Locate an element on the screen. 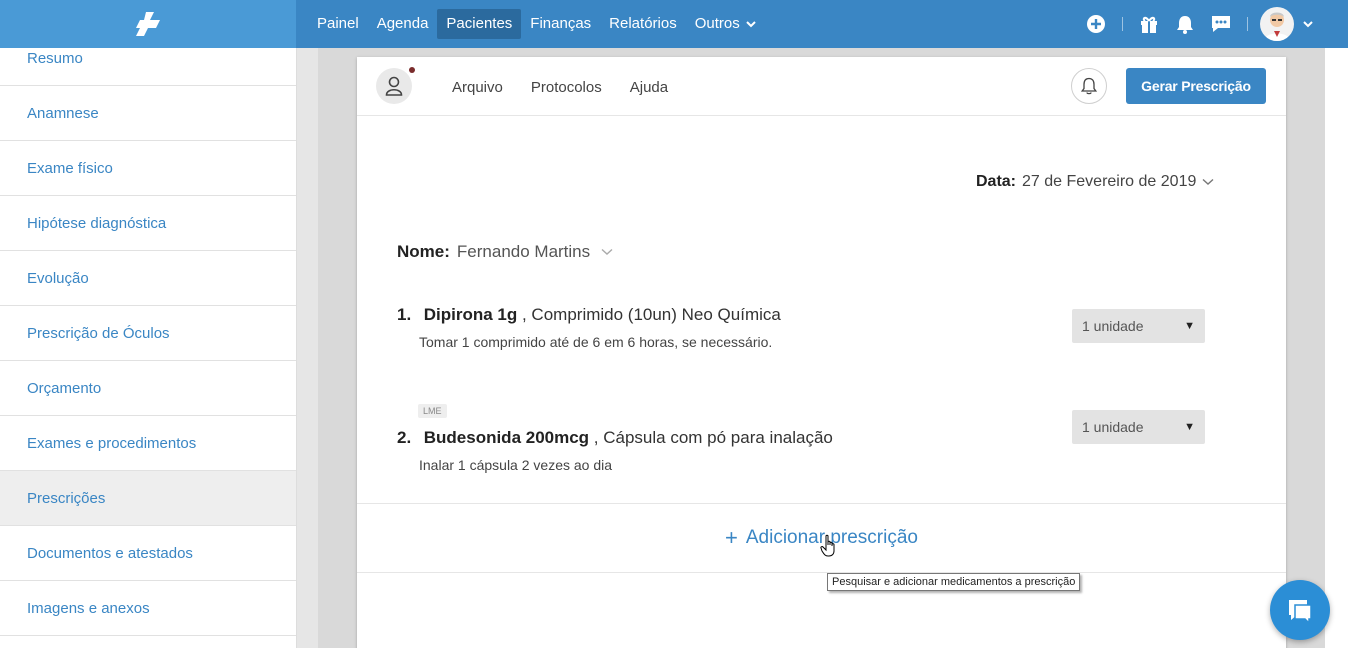 This screenshot has height=648, width=1348. document-notifications-button is located at coordinates (1089, 86).